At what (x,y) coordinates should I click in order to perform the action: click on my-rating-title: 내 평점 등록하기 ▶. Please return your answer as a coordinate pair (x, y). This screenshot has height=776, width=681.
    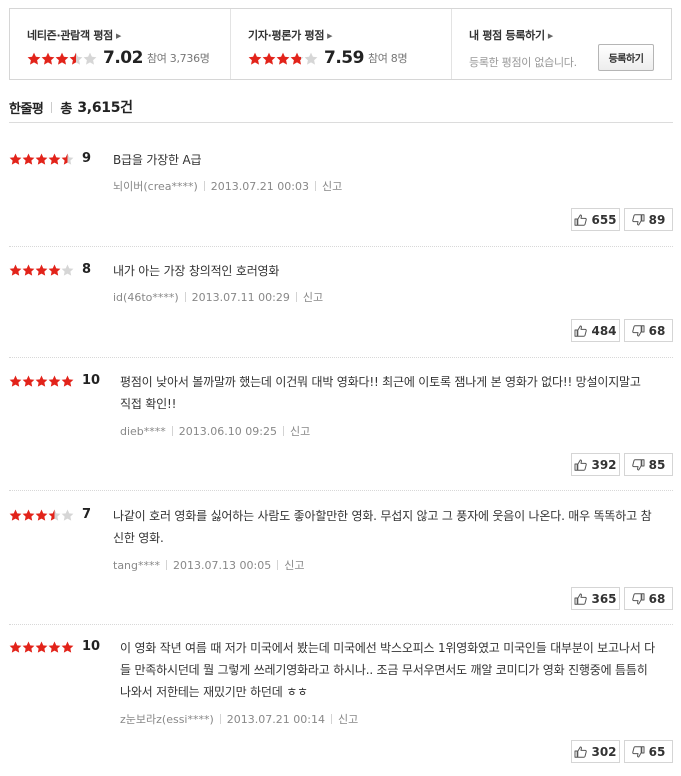
    Looking at the image, I should click on (511, 35).